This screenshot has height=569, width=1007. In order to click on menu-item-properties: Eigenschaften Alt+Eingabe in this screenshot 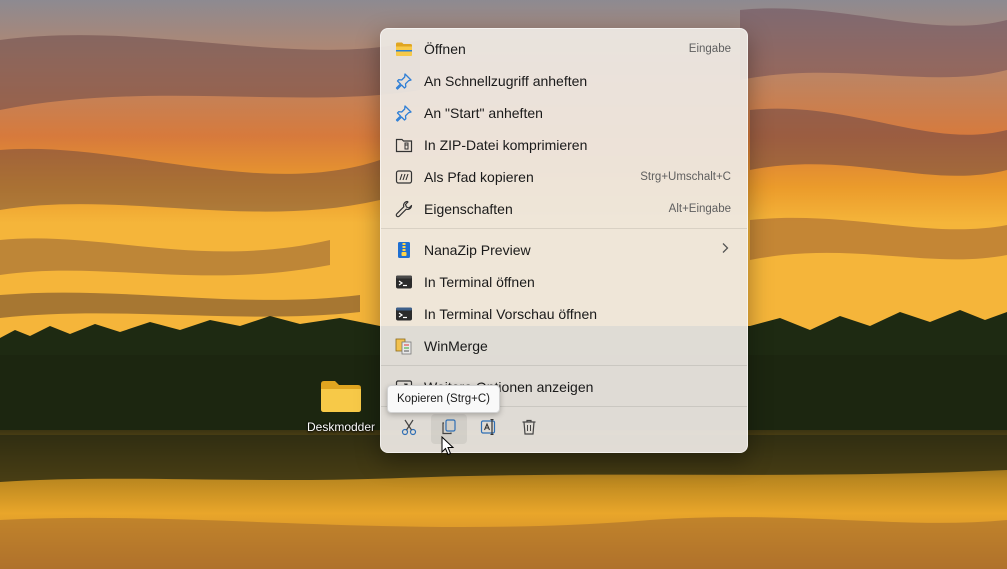, I will do `click(564, 209)`.